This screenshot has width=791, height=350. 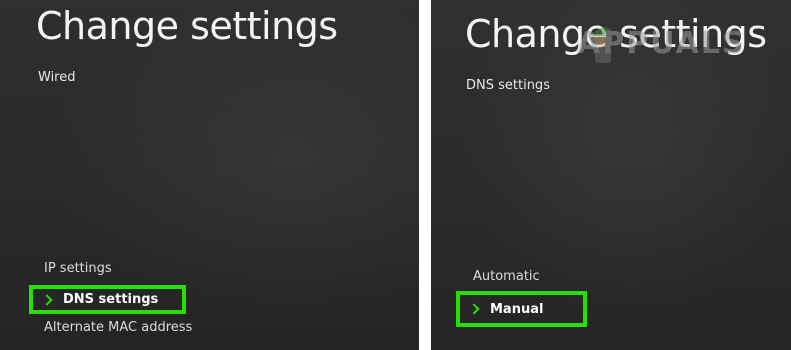 I want to click on watermark-text: APPUALS, so click(x=661, y=43).